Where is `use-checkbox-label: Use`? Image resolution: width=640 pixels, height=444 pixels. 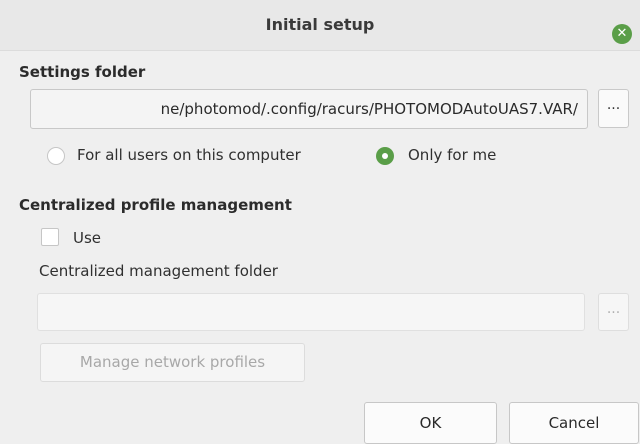
use-checkbox-label: Use is located at coordinates (87, 238).